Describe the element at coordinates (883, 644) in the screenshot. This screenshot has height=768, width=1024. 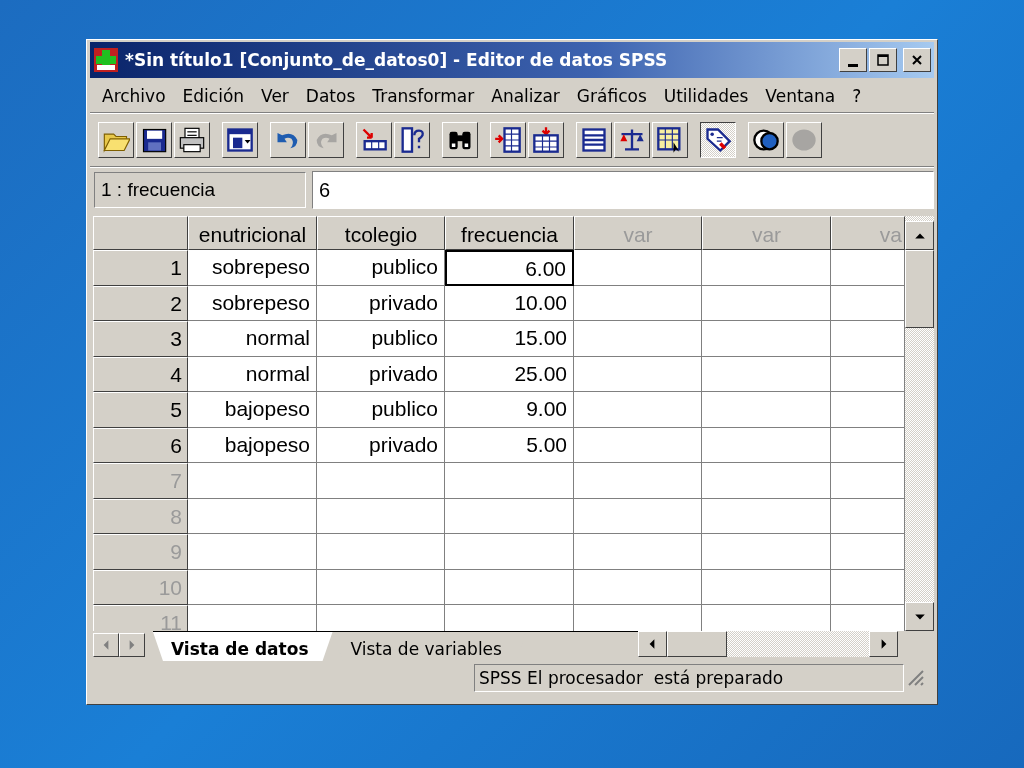
I see `scroll-right-button` at that location.